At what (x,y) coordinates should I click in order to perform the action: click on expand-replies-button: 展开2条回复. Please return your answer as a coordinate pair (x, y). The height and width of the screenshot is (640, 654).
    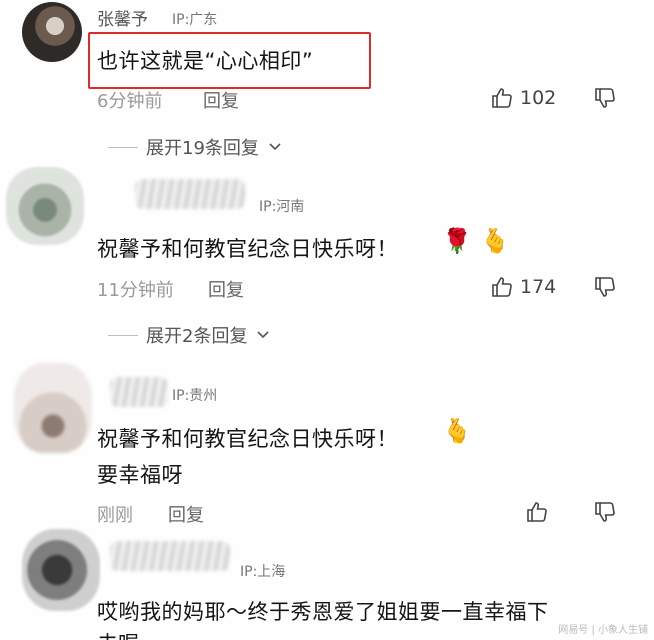
    Looking at the image, I should click on (189, 335).